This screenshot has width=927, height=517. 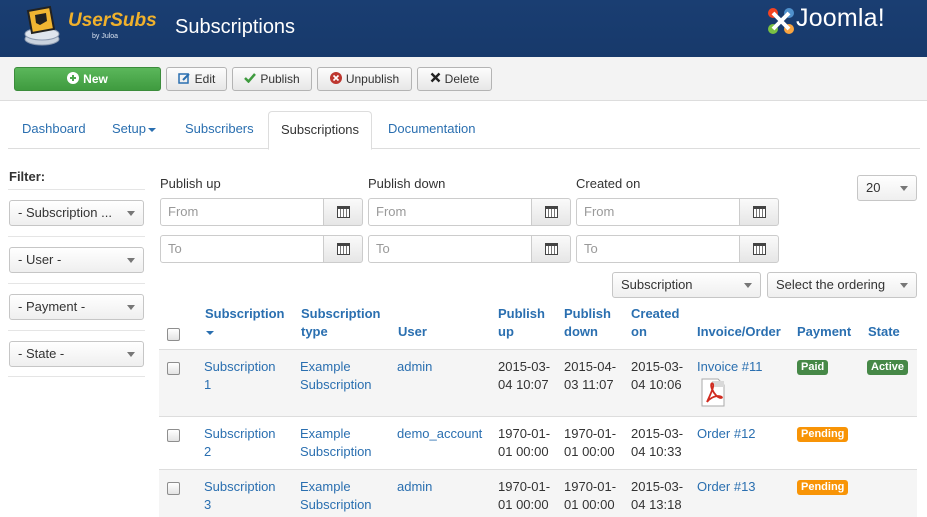 I want to click on divider, so click(x=76, y=283).